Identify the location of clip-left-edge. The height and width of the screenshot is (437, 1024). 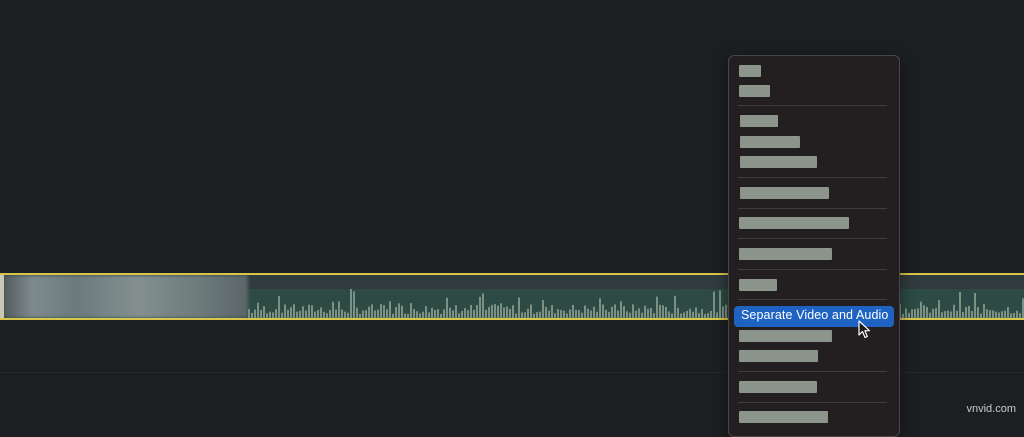
(2, 296).